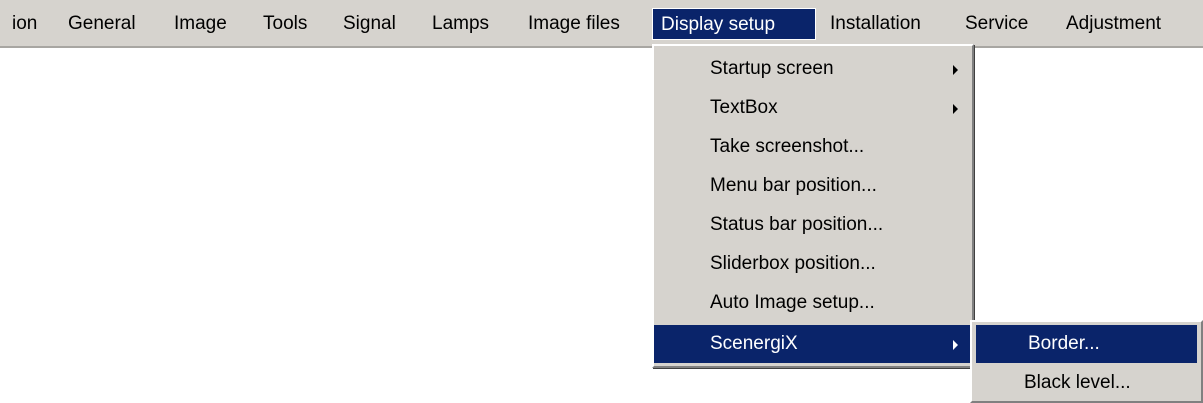 The image size is (1203, 403). I want to click on menu-adjustment: Adjustment, so click(1113, 24).